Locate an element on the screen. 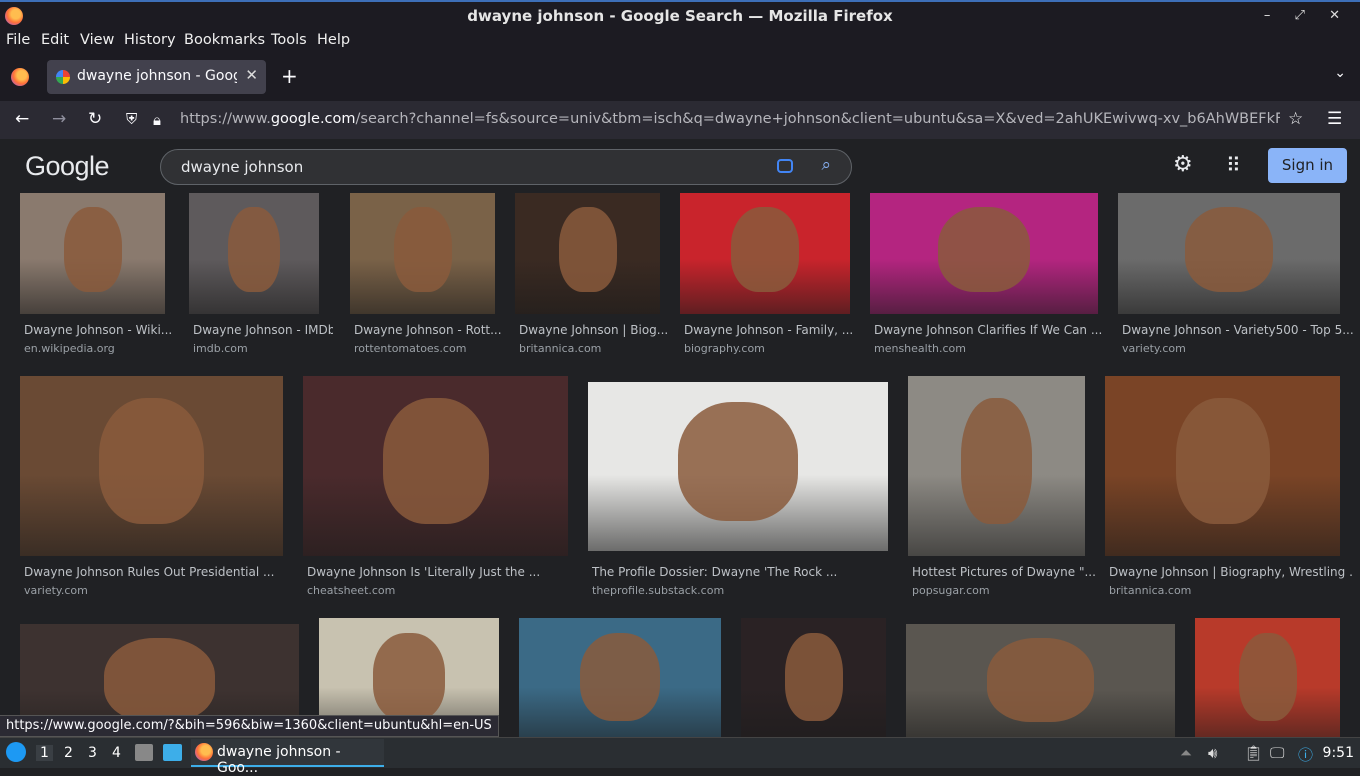 The width and height of the screenshot is (1360, 776). show-desktop-icon is located at coordinates (172, 752).